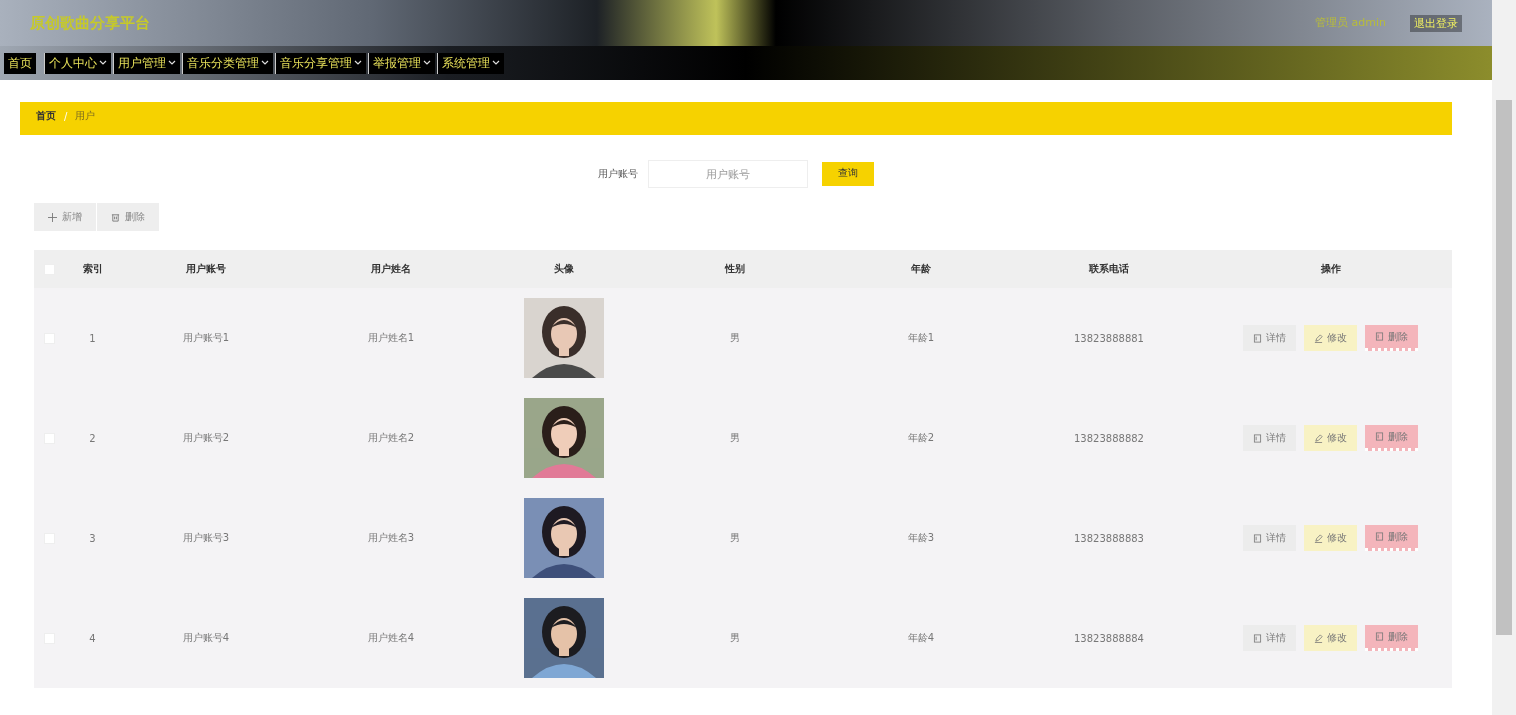 Image resolution: width=1516 pixels, height=715 pixels. What do you see at coordinates (1109, 338) in the screenshot?
I see `table-cell-text: 13823888881` at bounding box center [1109, 338].